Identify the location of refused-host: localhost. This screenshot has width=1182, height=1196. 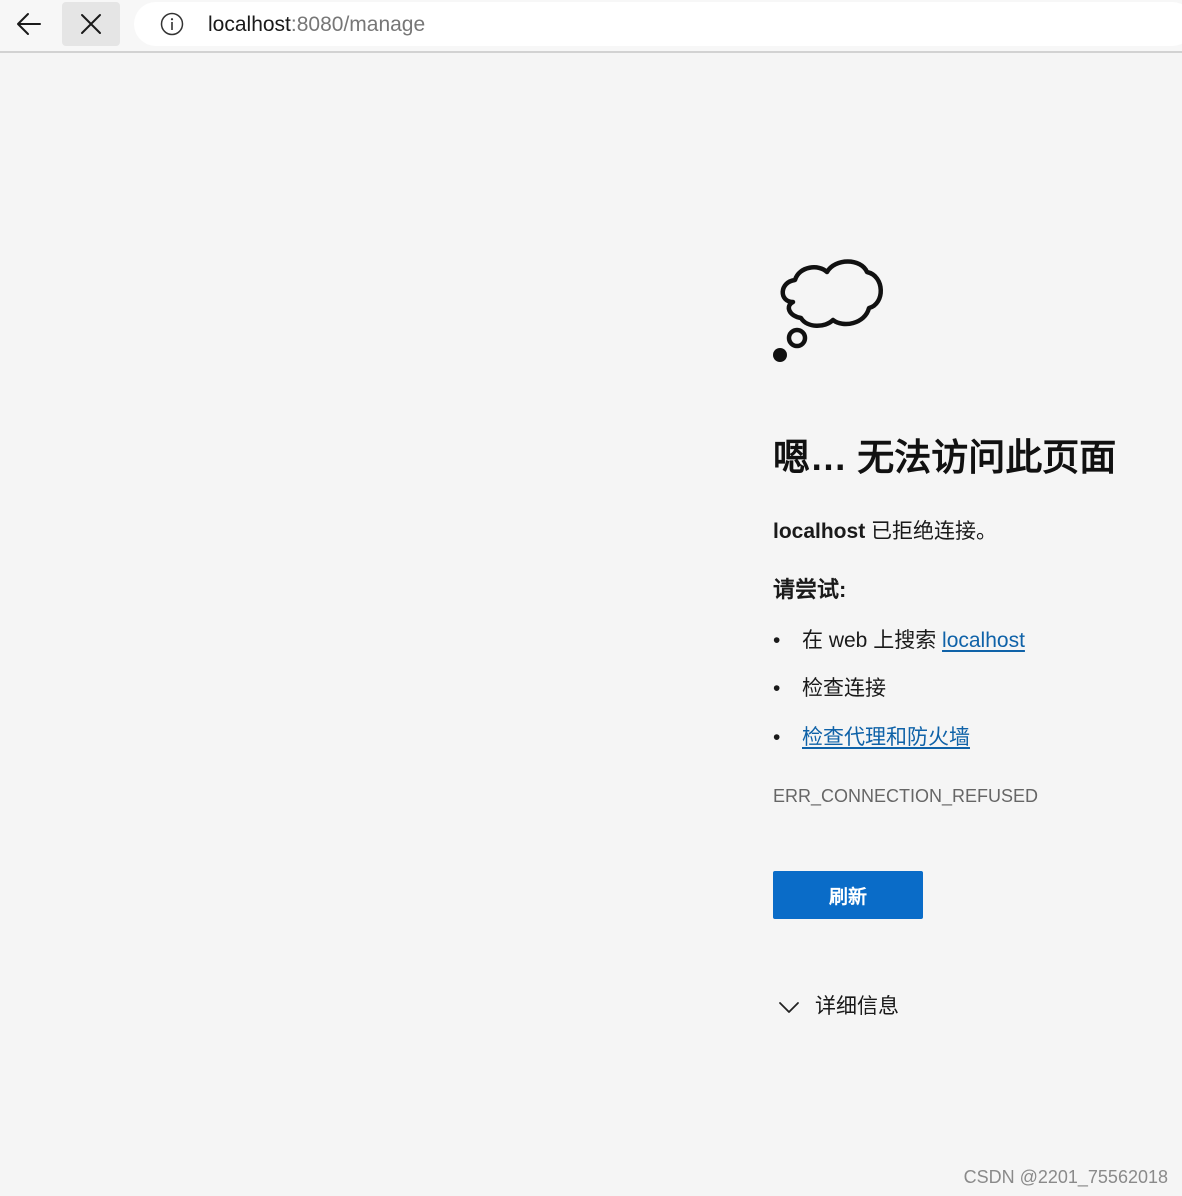
(819, 531).